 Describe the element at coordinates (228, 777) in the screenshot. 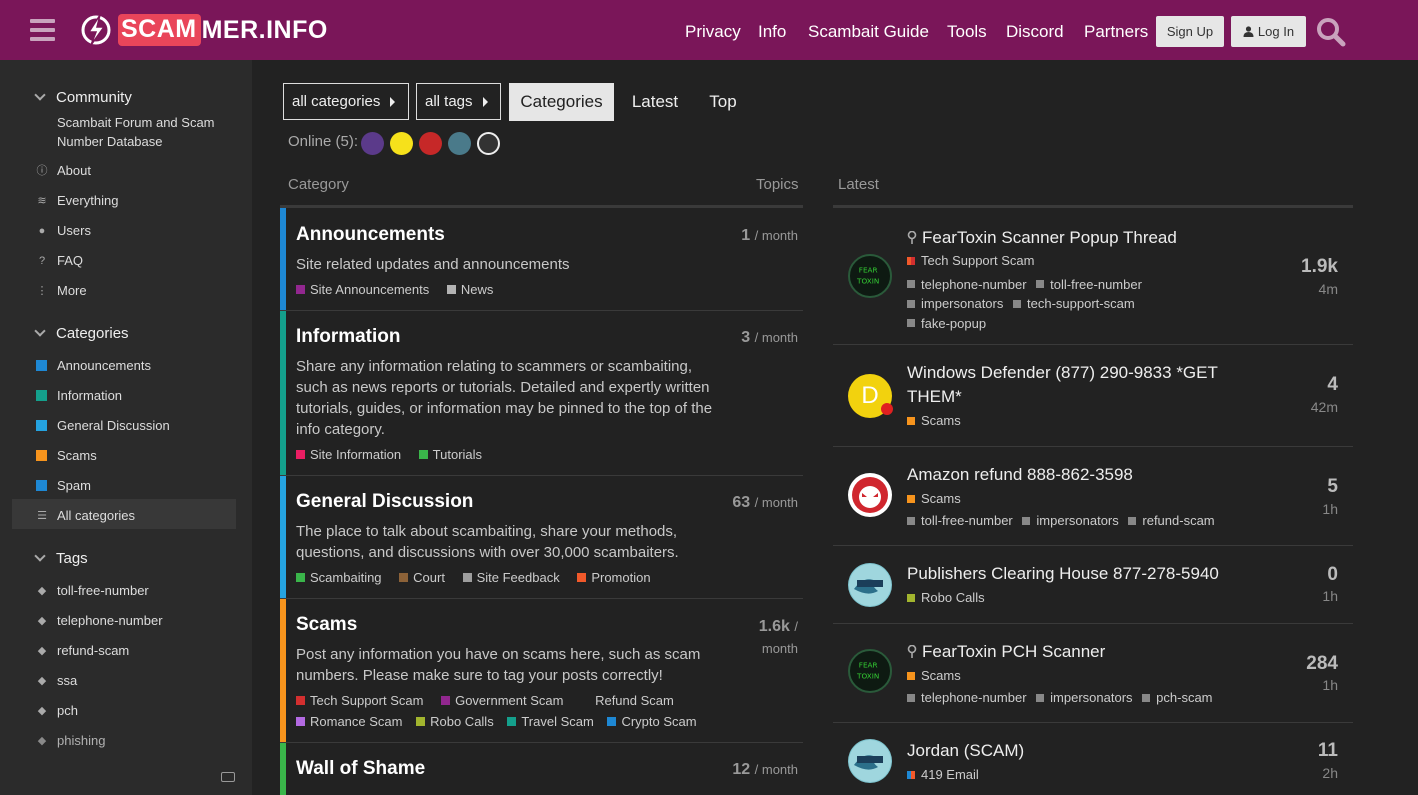

I see `keyboard-icon` at that location.